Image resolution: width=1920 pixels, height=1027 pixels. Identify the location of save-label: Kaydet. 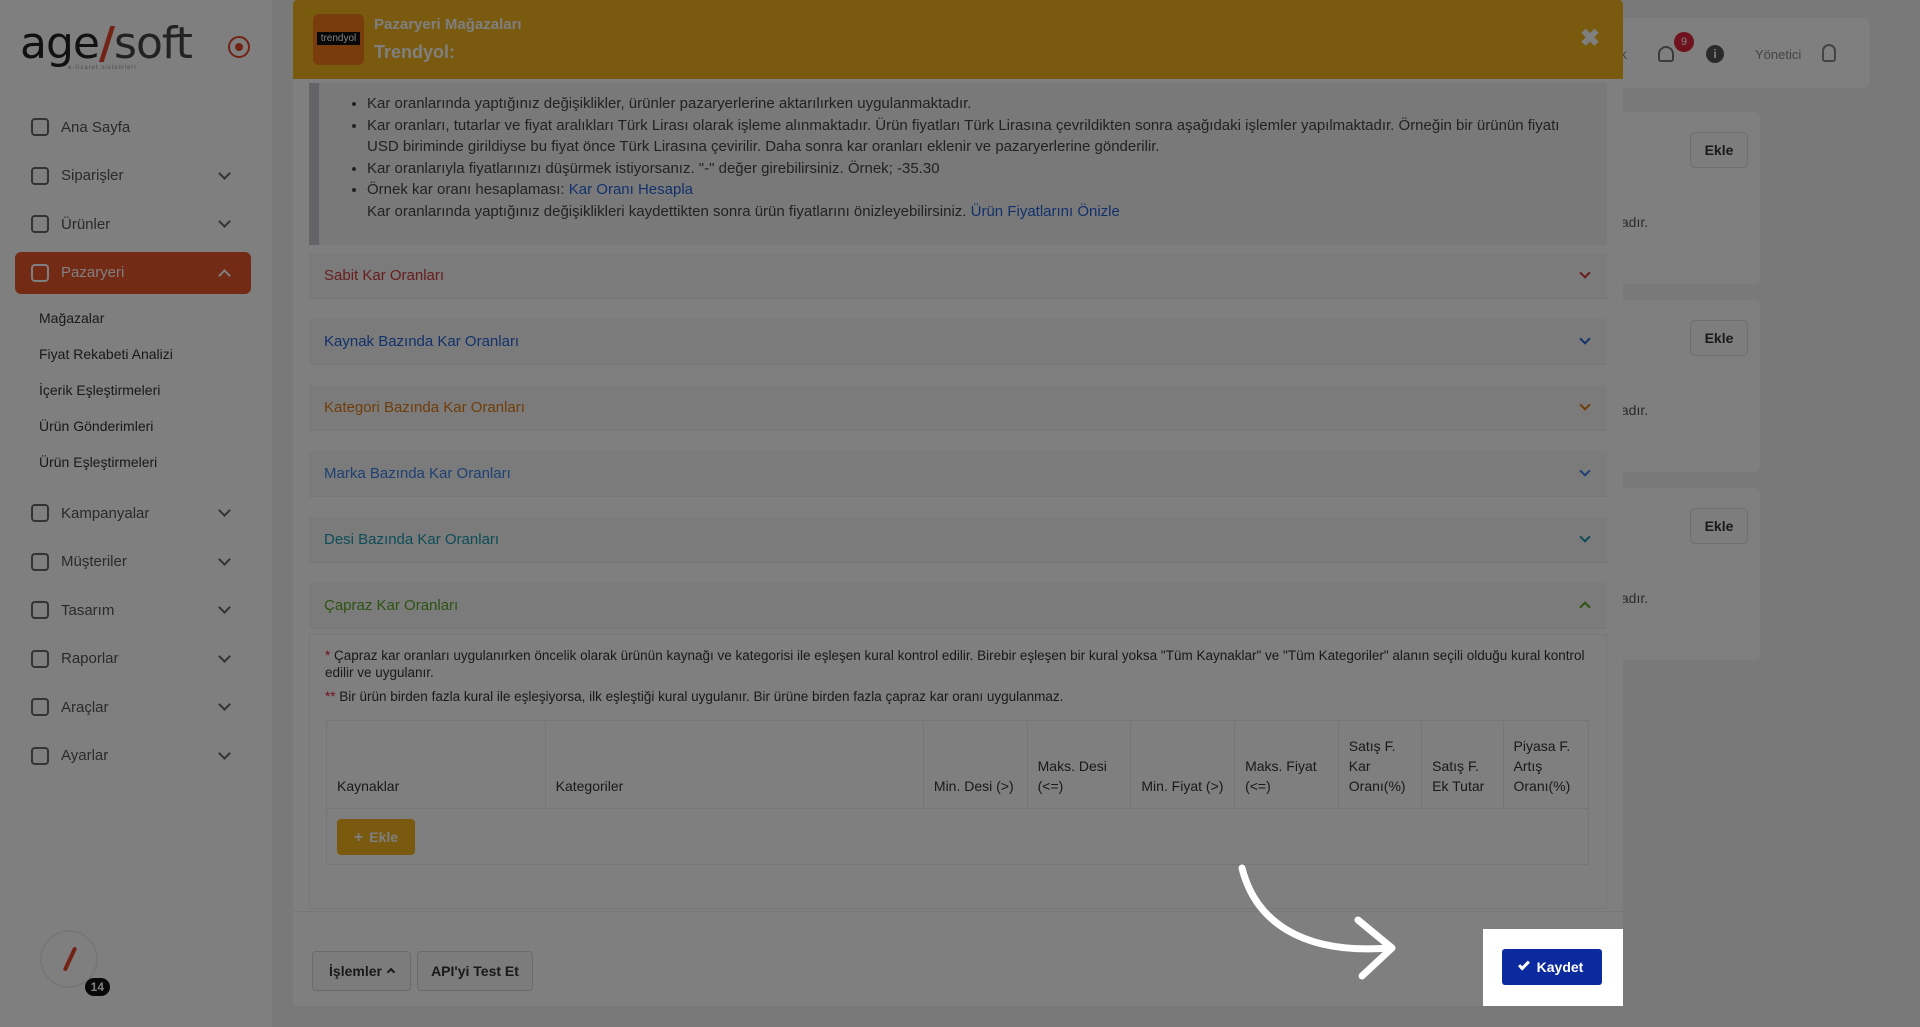
(1560, 967).